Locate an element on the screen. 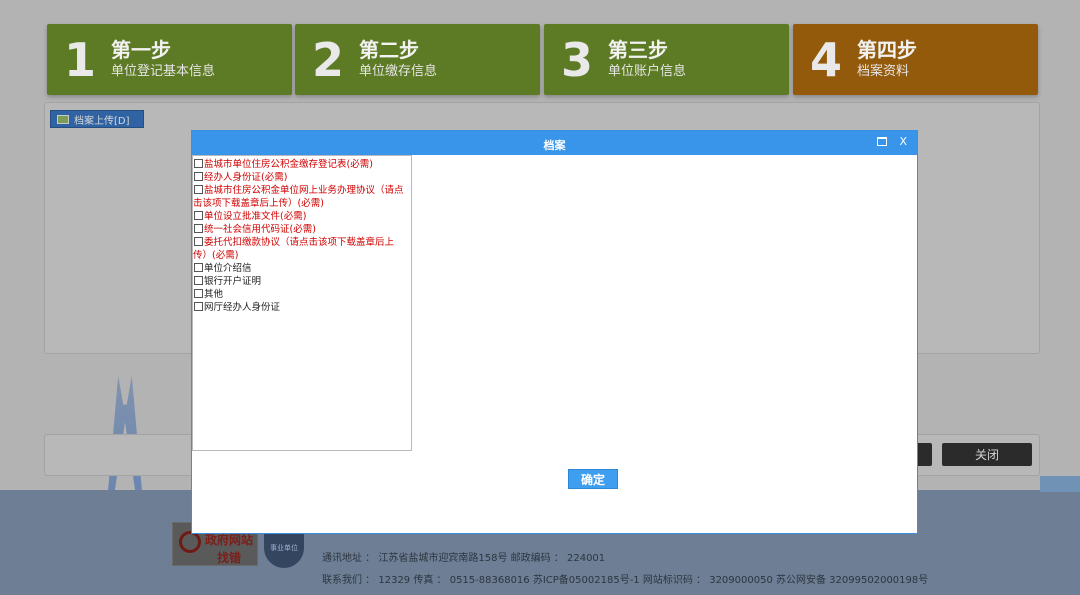 This screenshot has height=595, width=1080. step-1: 1 第一步 单位登记基本信息 is located at coordinates (169, 59).